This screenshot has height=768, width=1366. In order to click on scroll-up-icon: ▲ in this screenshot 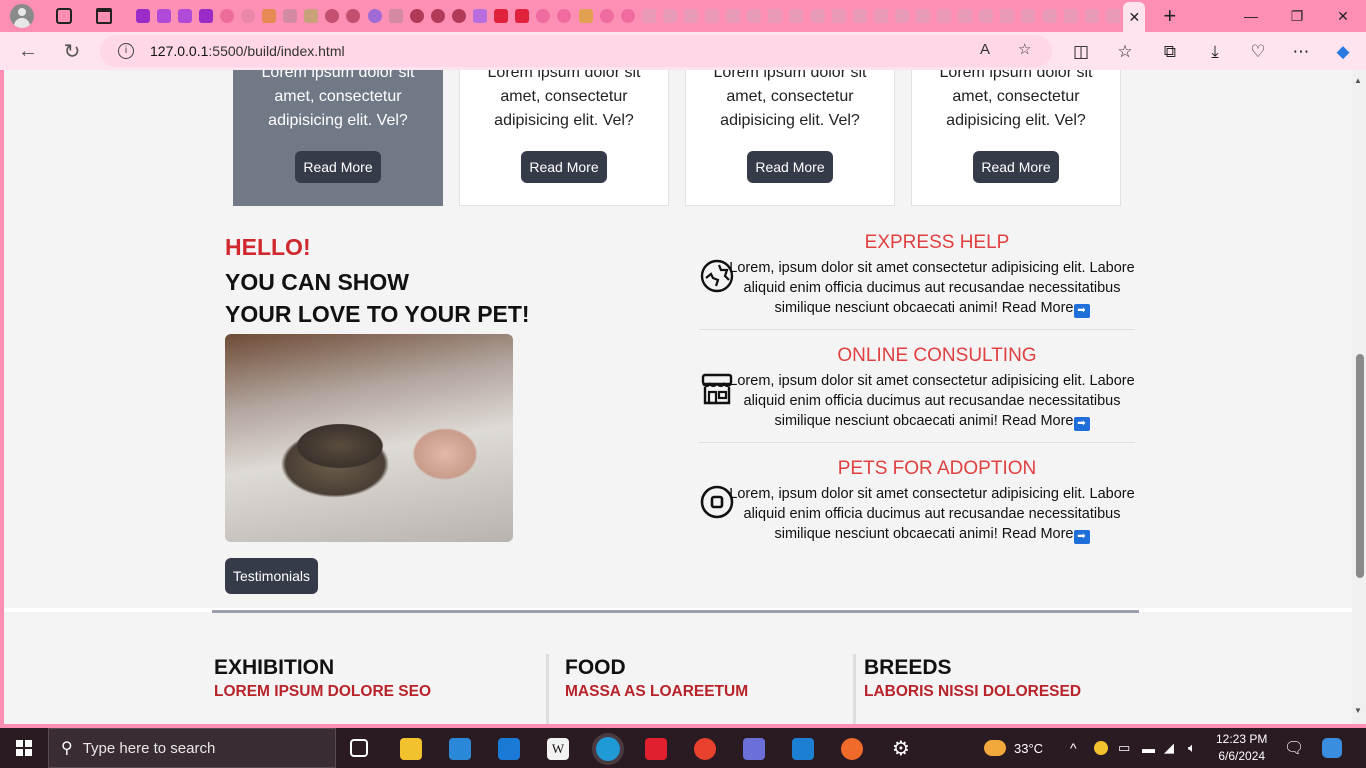, I will do `click(1358, 80)`.